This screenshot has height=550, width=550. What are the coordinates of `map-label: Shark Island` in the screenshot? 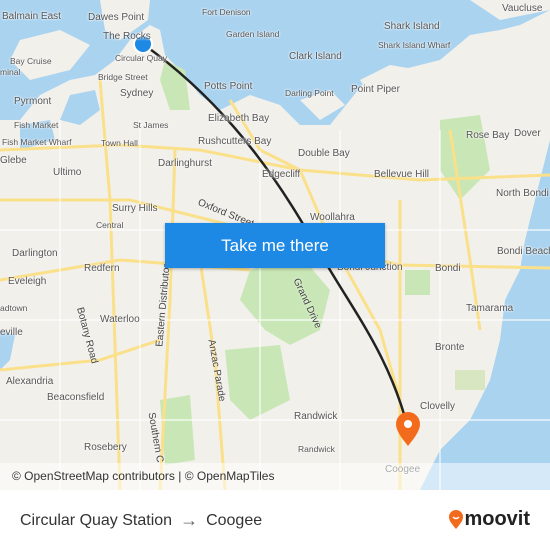 It's located at (412, 26).